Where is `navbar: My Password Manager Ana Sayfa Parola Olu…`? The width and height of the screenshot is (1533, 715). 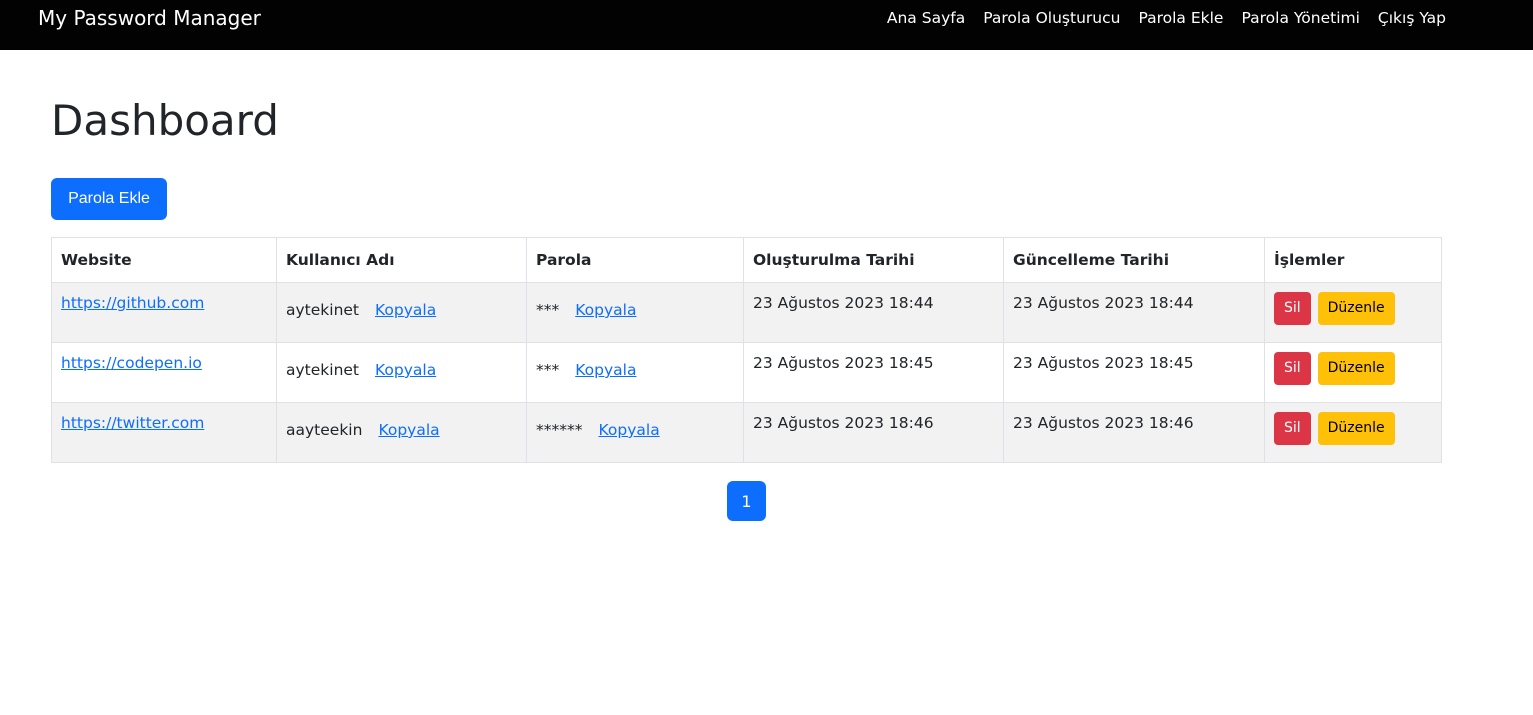 navbar: My Password Manager Ana Sayfa Parola Olu… is located at coordinates (766, 25).